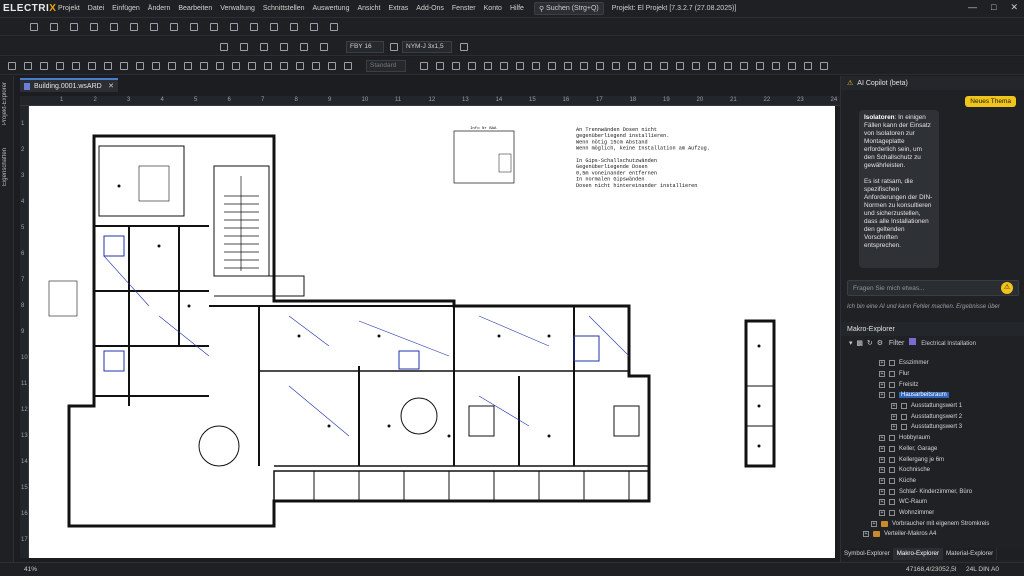 The height and width of the screenshot is (576, 1024). I want to click on menu-item: Fenster, so click(464, 8).